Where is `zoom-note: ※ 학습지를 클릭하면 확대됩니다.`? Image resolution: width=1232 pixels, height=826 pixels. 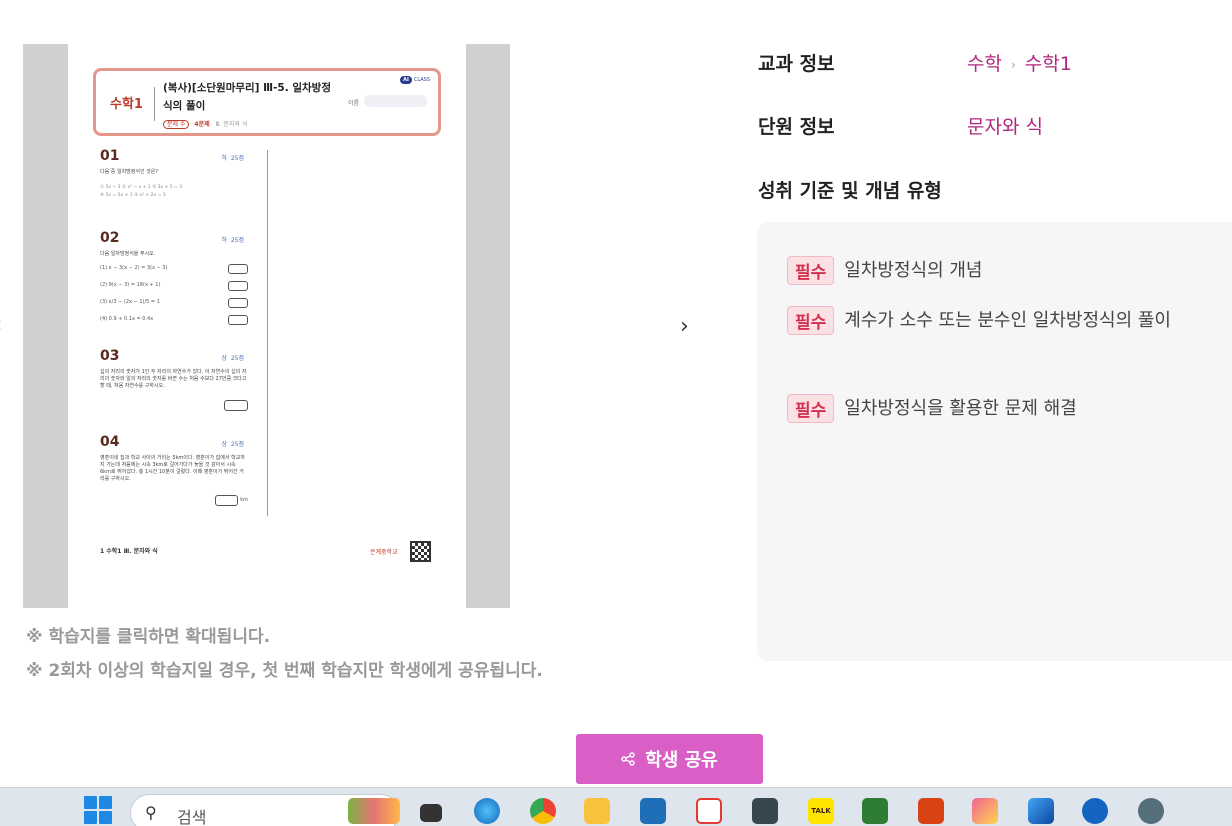 zoom-note: ※ 학습지를 클릭하면 확대됩니다. is located at coordinates (148, 637).